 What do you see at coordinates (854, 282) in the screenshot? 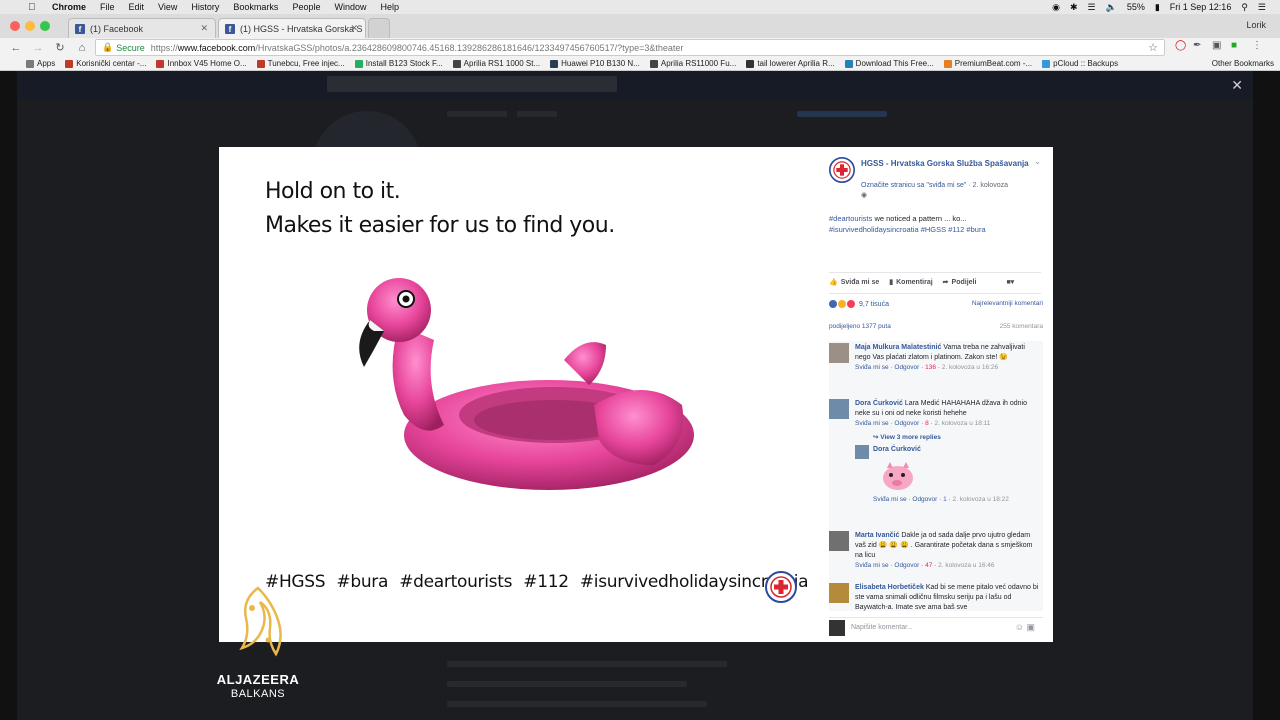
I see `like-button: 👍 Sviđa mi se` at bounding box center [854, 282].